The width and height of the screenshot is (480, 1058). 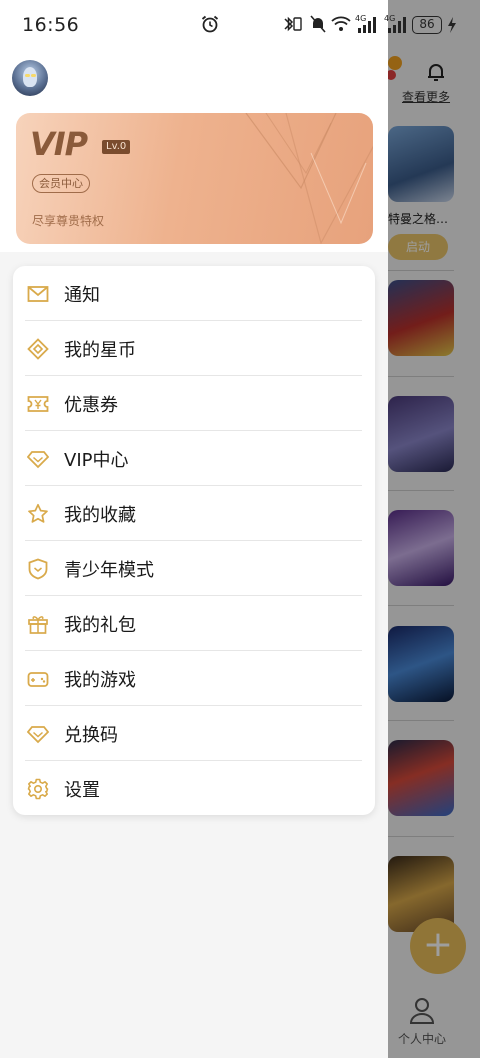 I want to click on menu-item-my-games: 我的游戏, so click(x=194, y=678).